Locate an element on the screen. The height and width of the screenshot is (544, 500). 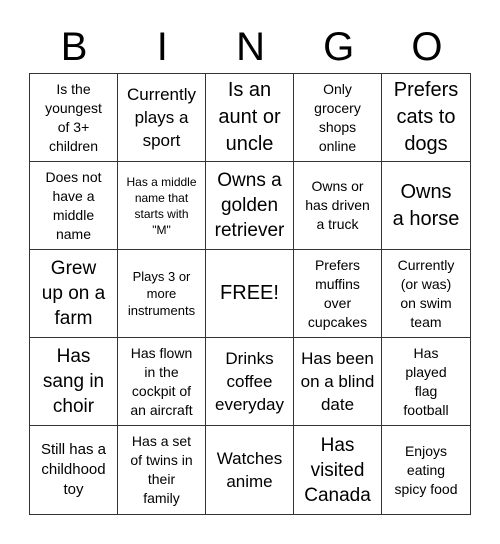
bingo-cell-free: FREE! is located at coordinates (250, 294).